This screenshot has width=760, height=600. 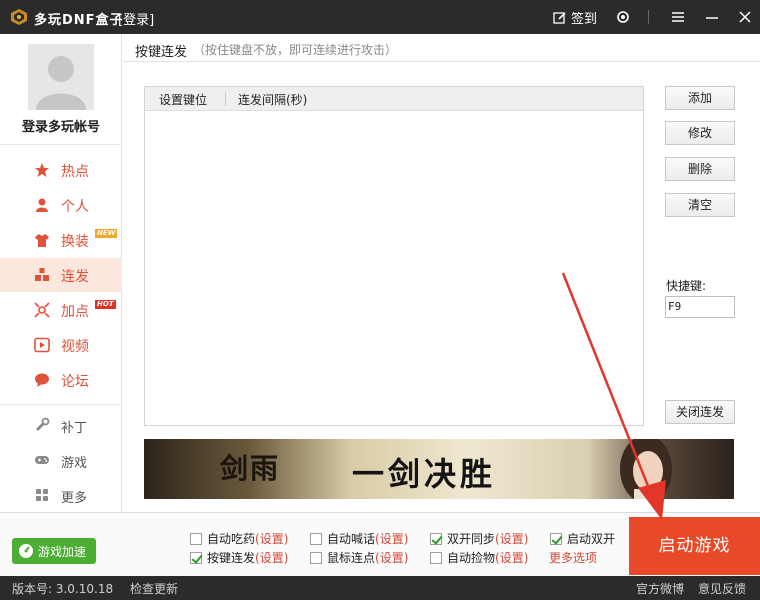 I want to click on signin-label: 签到, so click(x=584, y=19).